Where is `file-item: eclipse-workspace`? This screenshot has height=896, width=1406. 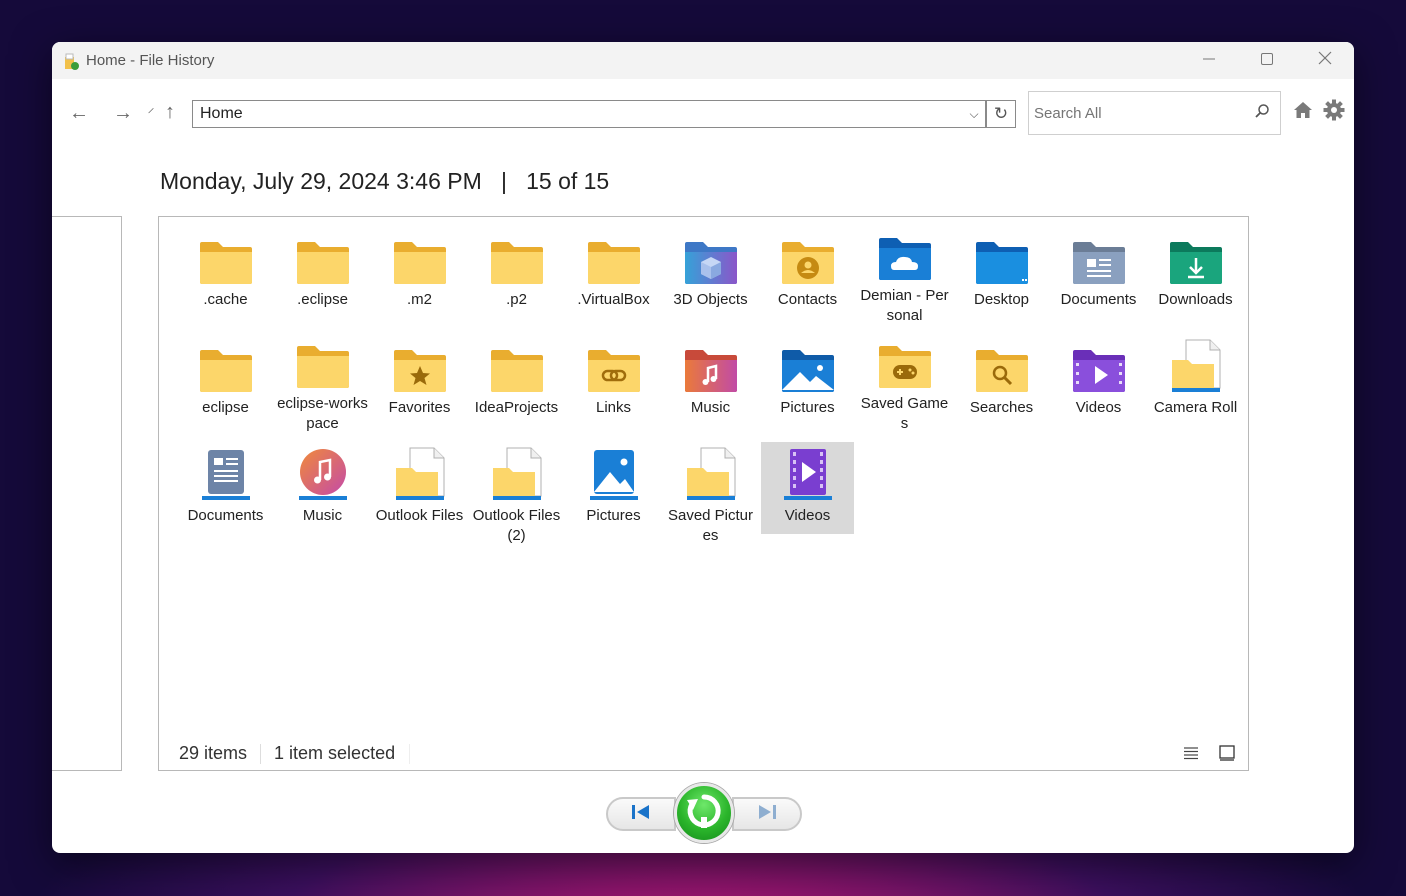
file-item: eclipse-workspace is located at coordinates (322, 388).